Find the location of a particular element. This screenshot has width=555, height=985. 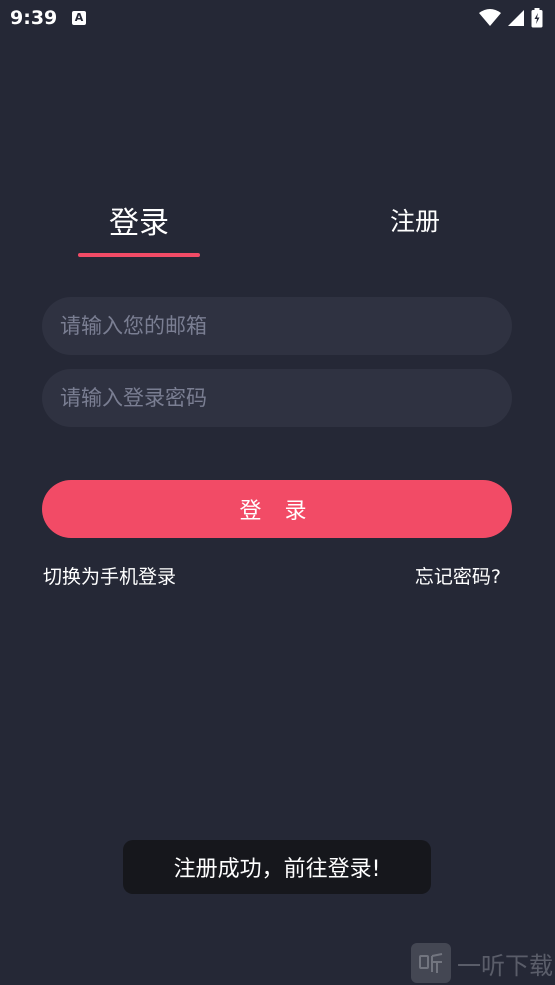

tab-register: 注册 is located at coordinates (415, 224).